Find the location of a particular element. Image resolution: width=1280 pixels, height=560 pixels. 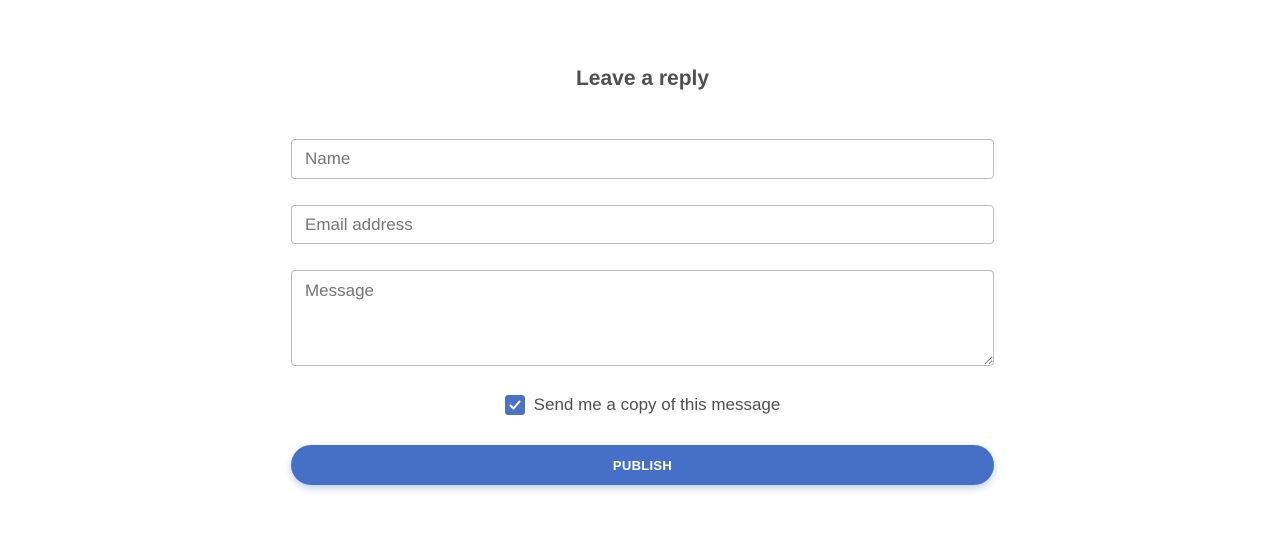

copy-checkbox is located at coordinates (514, 405).